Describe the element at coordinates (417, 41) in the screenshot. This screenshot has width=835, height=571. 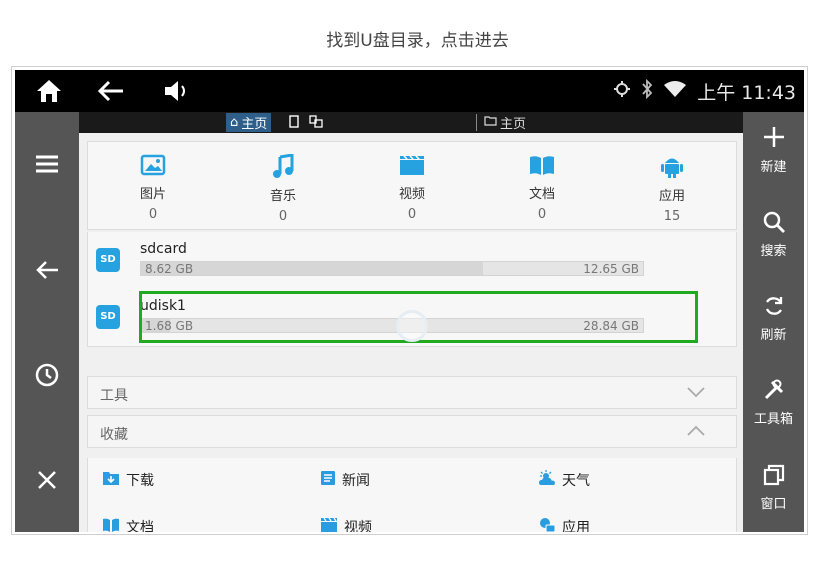
I see `caption-text: 找到U盘目录，点击进去` at that location.